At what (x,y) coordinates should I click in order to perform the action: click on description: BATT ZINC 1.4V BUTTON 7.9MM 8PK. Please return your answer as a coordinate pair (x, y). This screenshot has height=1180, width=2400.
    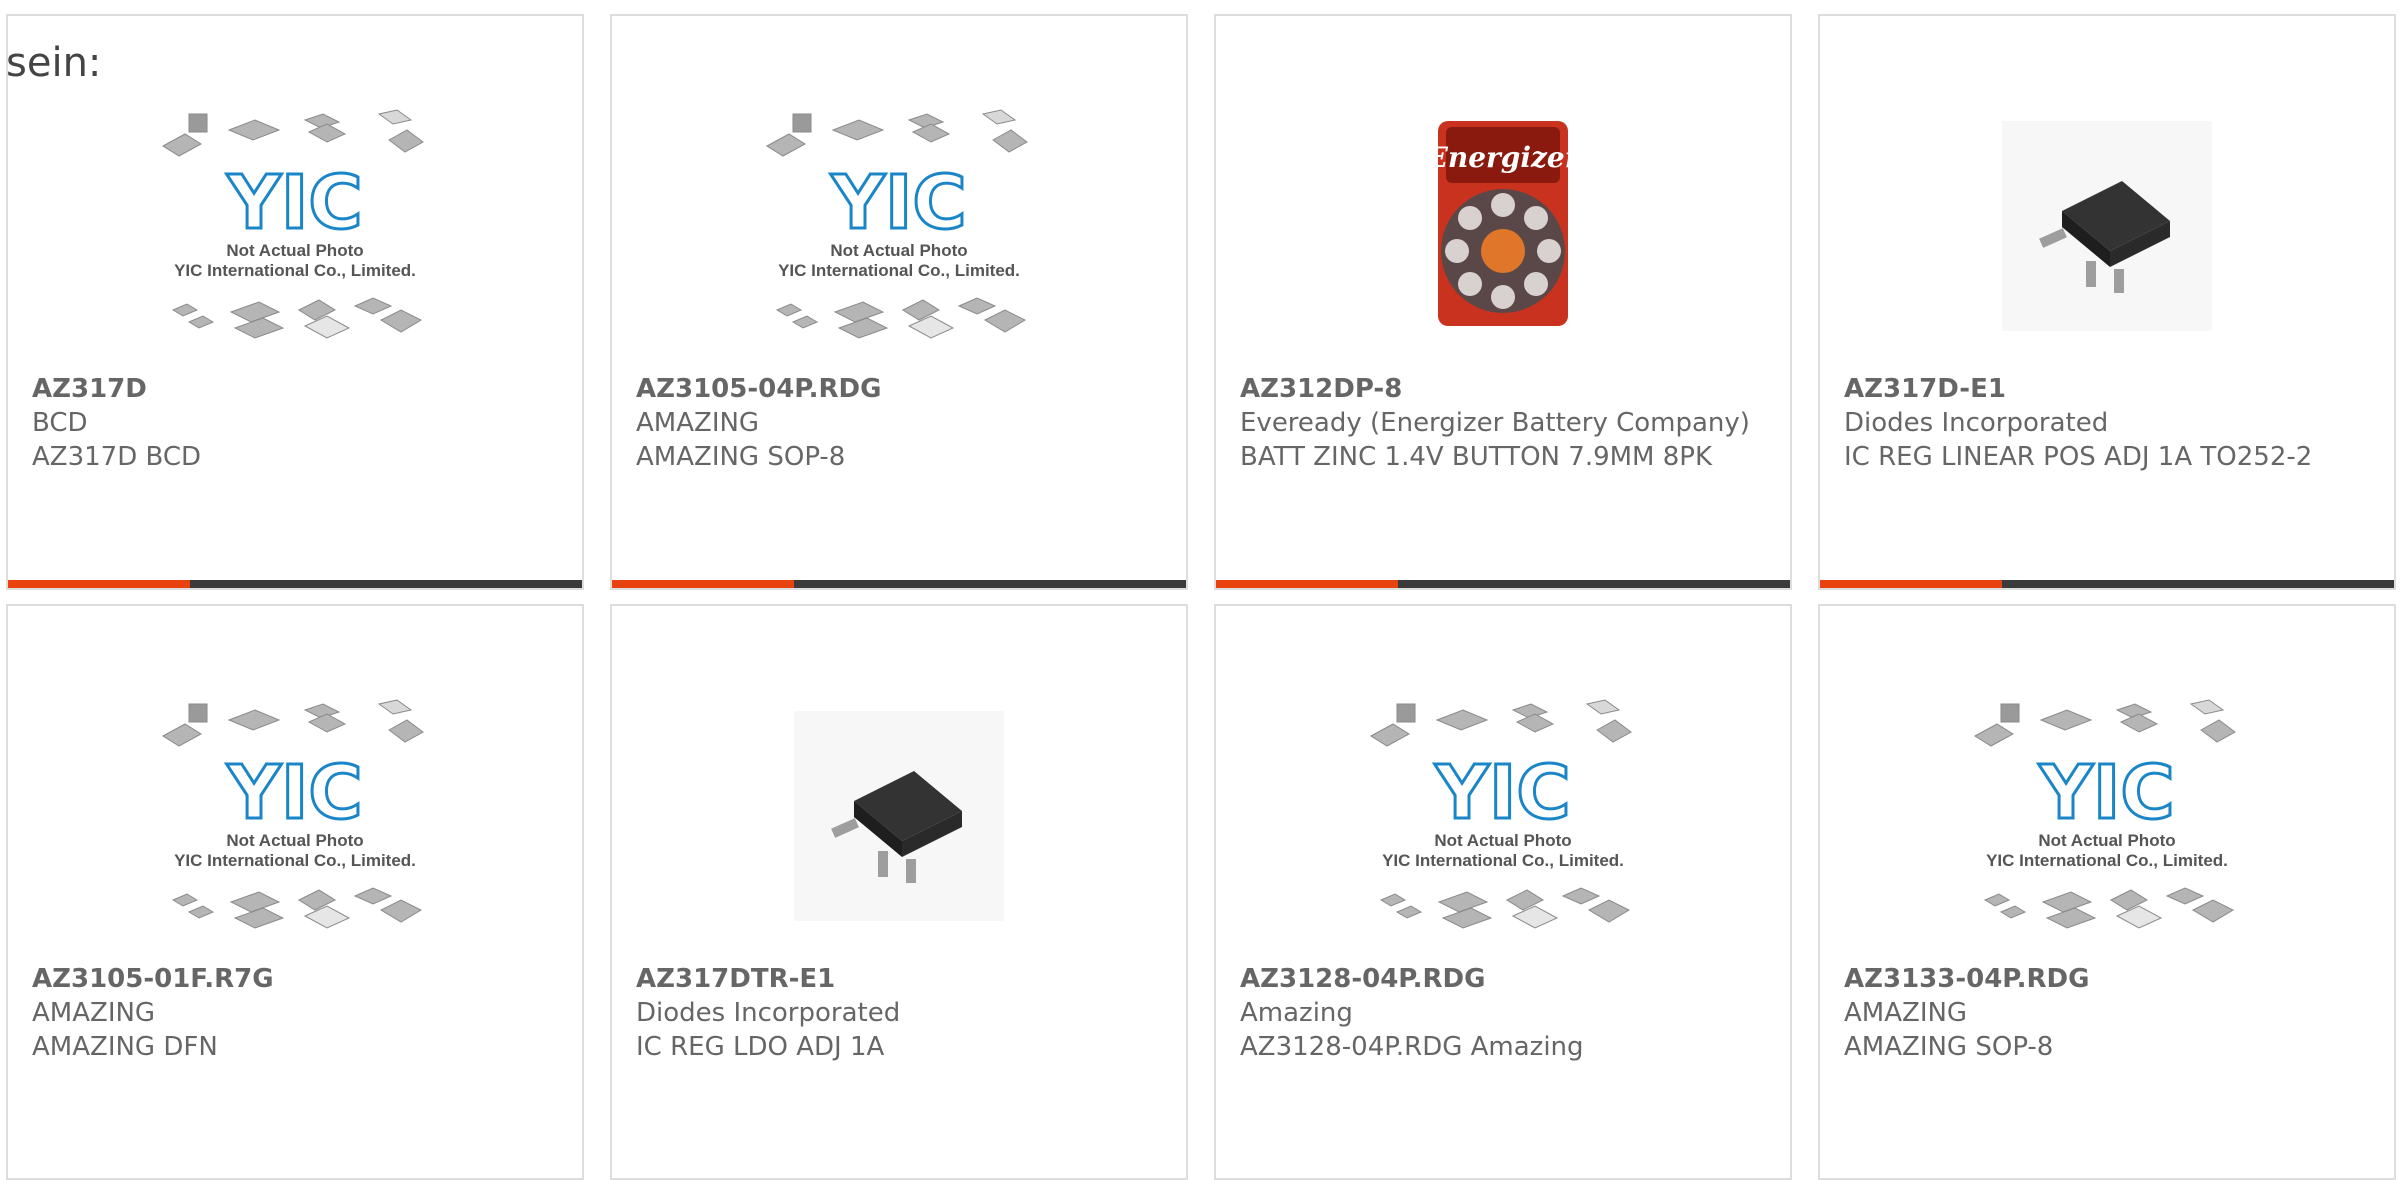
    Looking at the image, I should click on (1476, 457).